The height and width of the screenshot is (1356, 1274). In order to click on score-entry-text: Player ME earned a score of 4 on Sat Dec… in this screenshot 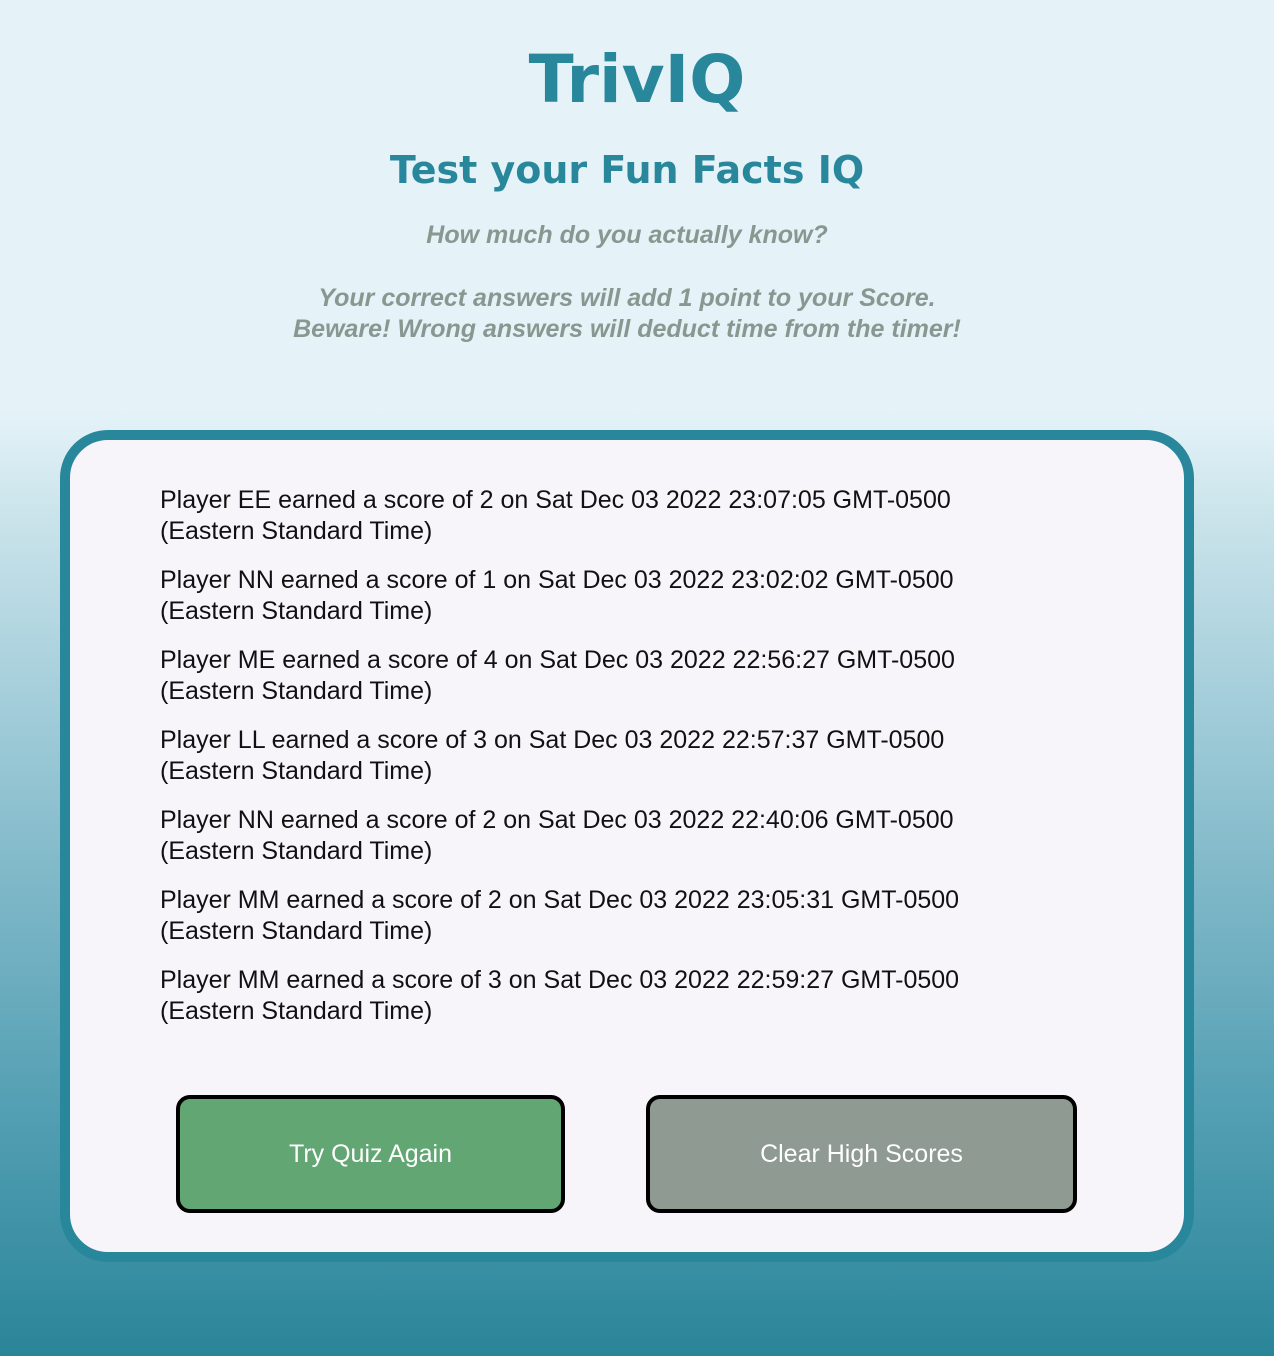, I will do `click(557, 660)`.